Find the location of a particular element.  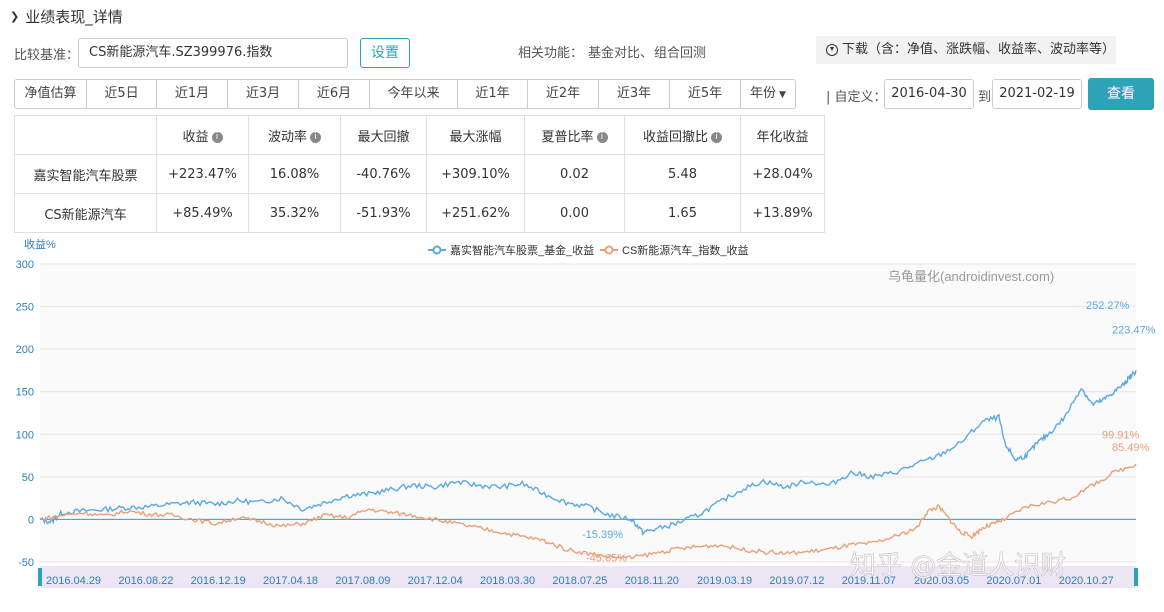

section-title: 业绩表现_详情 is located at coordinates (74, 17).